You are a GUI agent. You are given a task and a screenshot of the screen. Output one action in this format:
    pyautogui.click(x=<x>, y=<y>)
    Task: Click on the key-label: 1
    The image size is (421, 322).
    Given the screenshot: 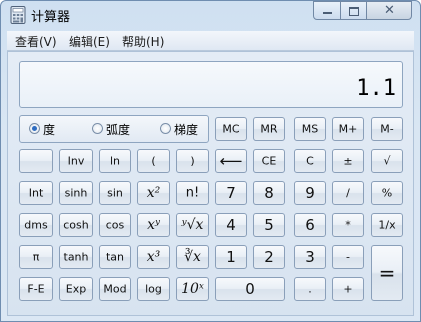 What is the action you would take?
    pyautogui.click(x=231, y=257)
    